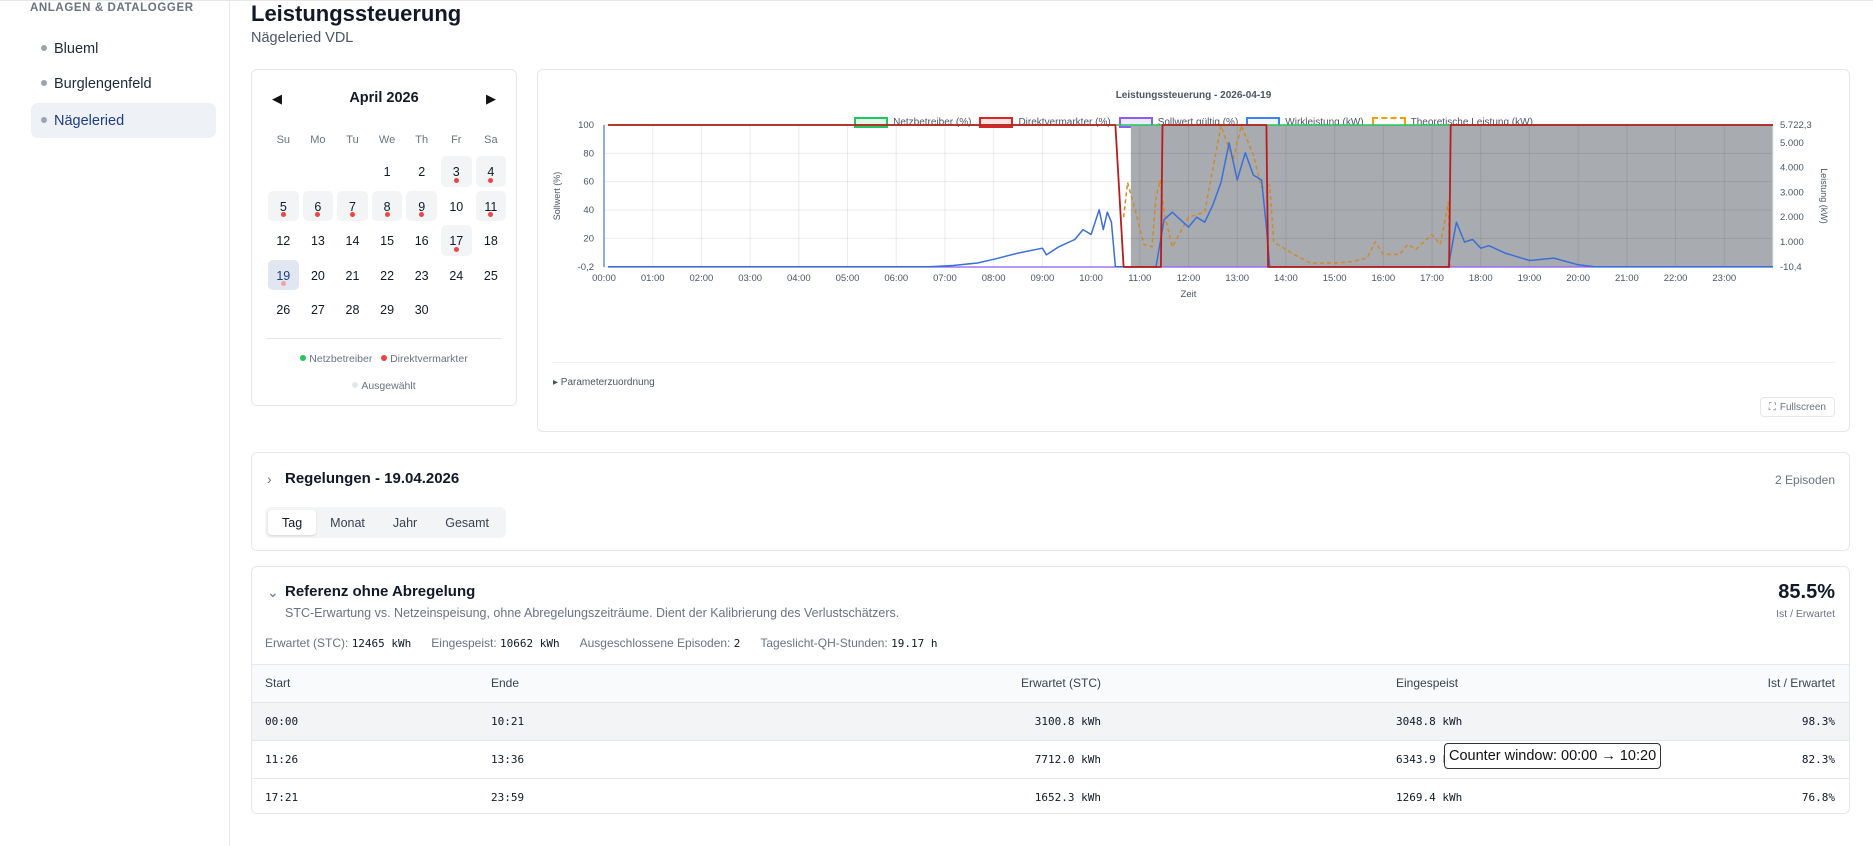 The width and height of the screenshot is (1873, 846). What do you see at coordinates (352, 206) in the screenshot?
I see `calendar-day: 7` at bounding box center [352, 206].